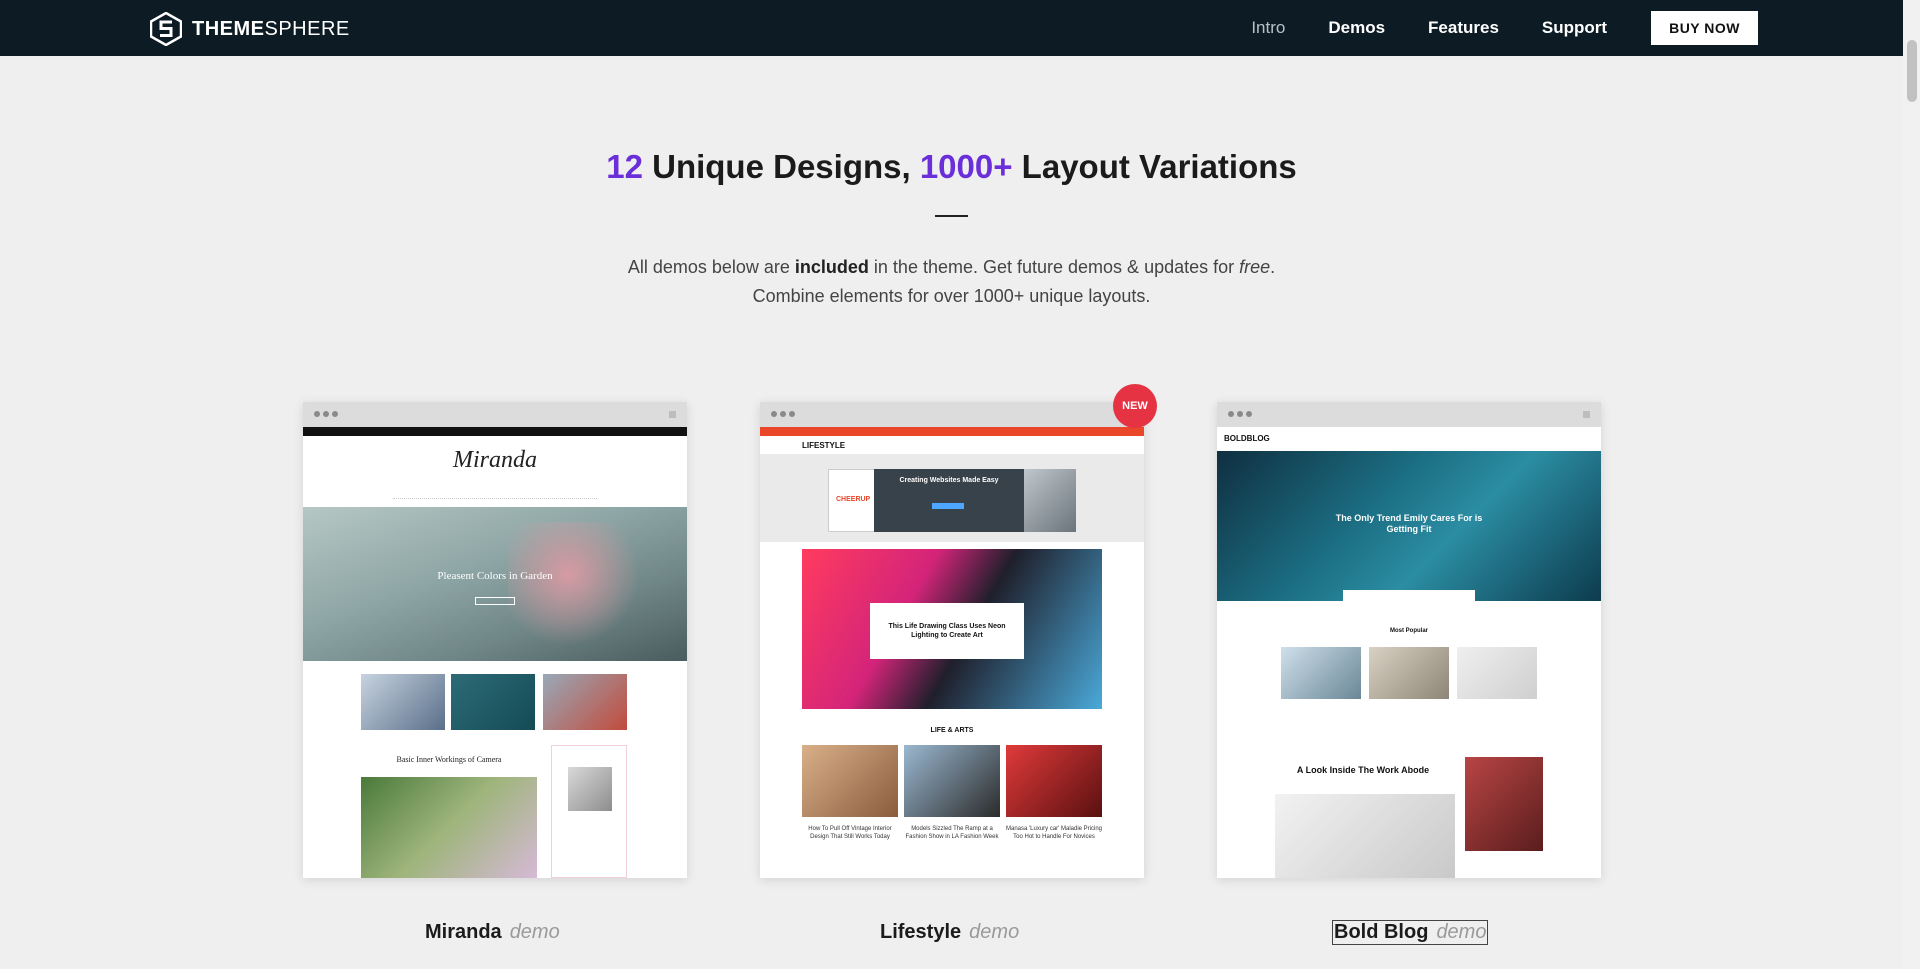 The image size is (1920, 969). What do you see at coordinates (952, 730) in the screenshot?
I see `preview-section-title: LIFE & ARTS` at bounding box center [952, 730].